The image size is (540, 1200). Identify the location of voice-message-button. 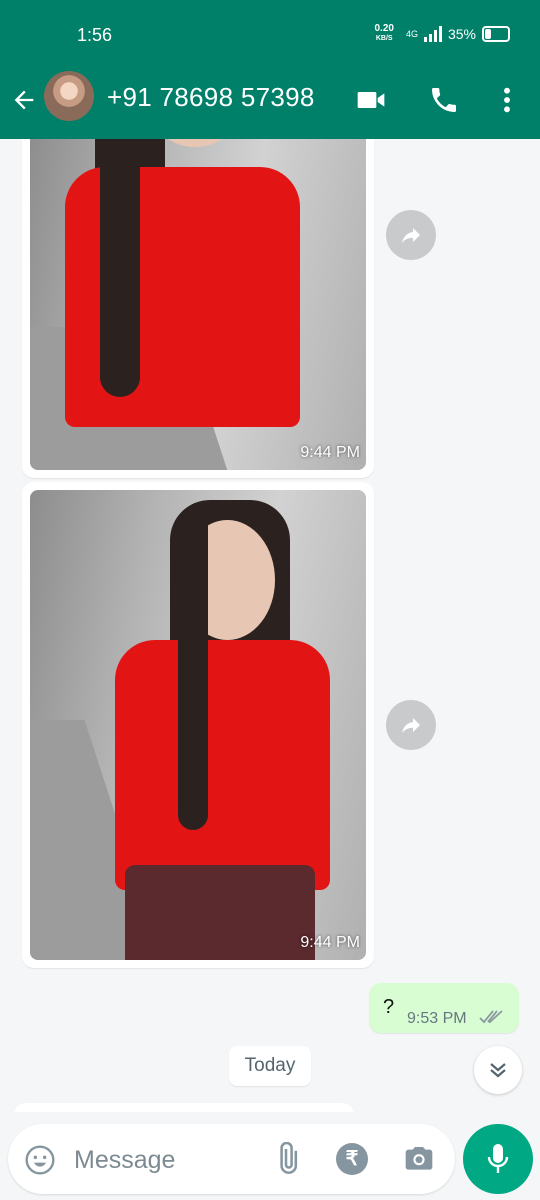
(498, 1159).